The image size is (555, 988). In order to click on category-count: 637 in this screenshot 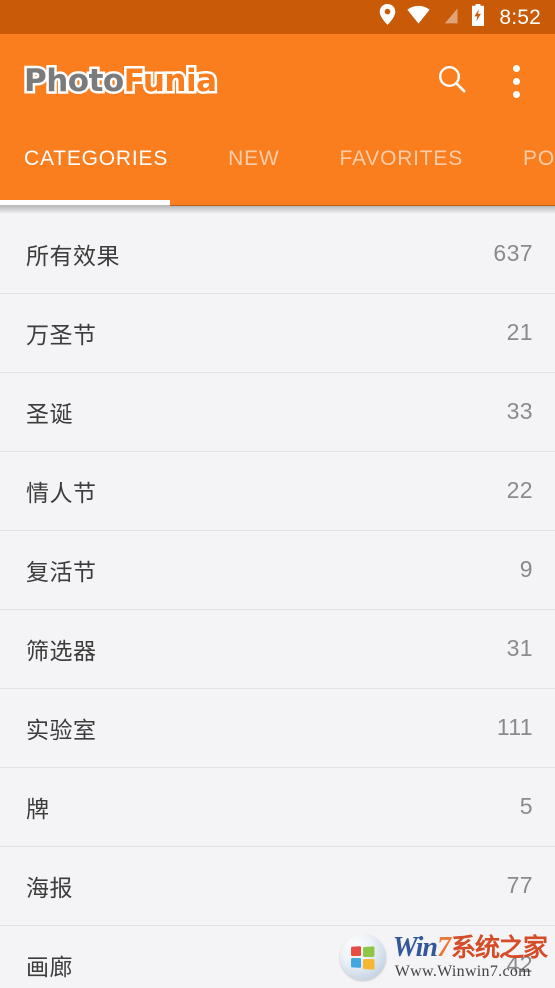, I will do `click(513, 253)`.